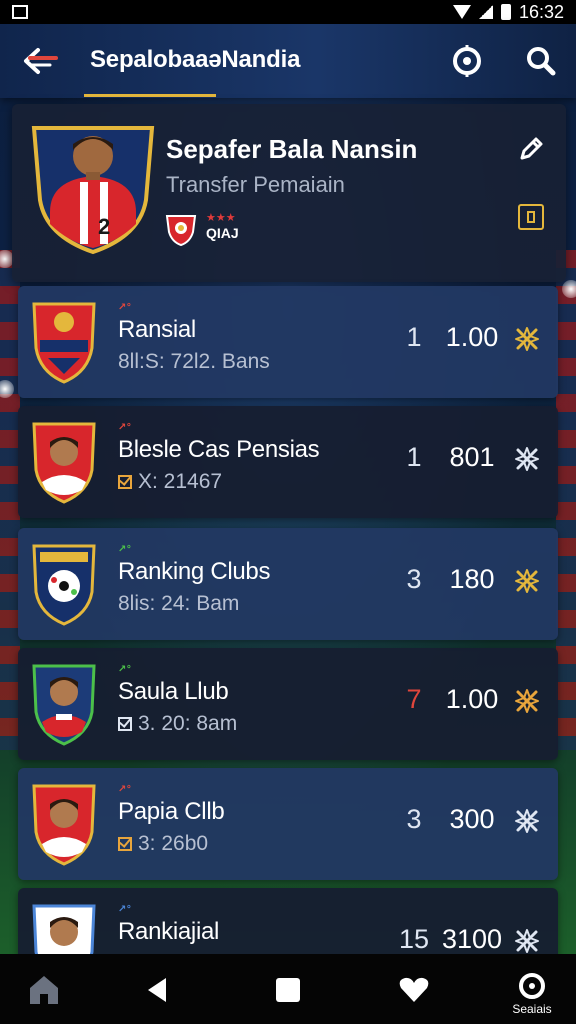  What do you see at coordinates (414, 699) in the screenshot?
I see `item-rank: 7` at bounding box center [414, 699].